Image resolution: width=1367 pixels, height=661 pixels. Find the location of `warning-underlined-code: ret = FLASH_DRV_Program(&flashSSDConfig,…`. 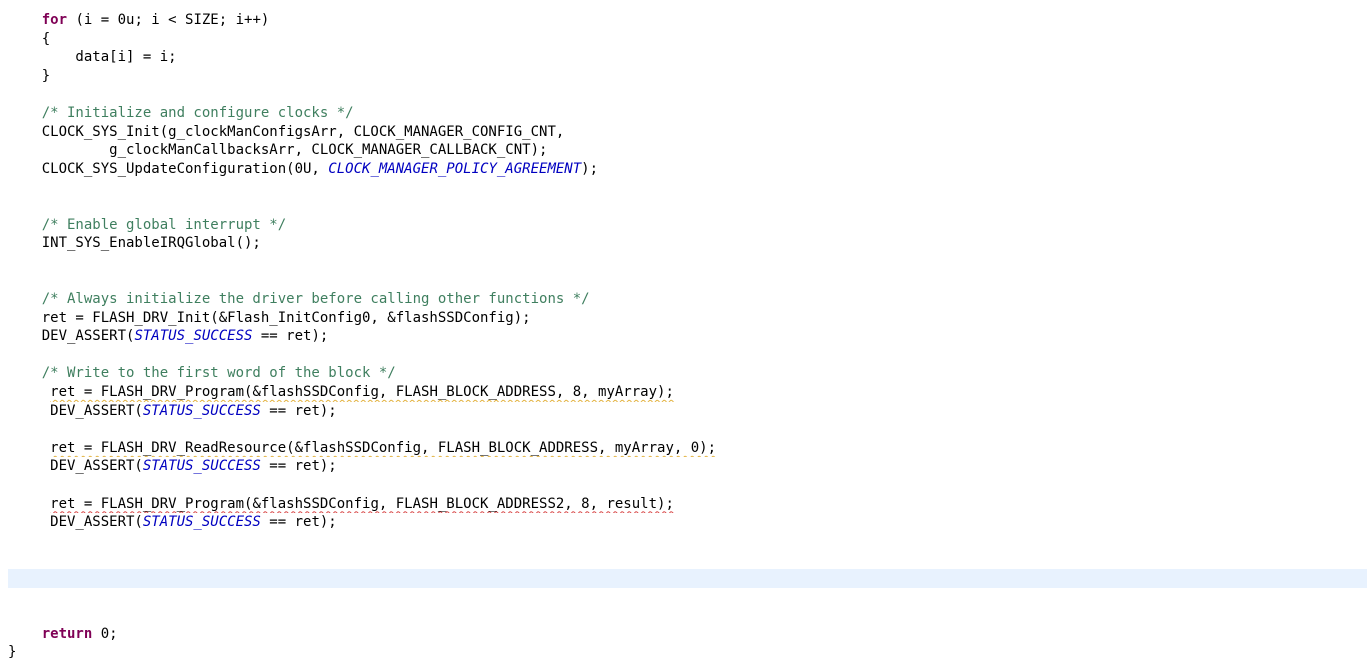

warning-underlined-code: ret = FLASH_DRV_Program(&flashSSDConfig,… is located at coordinates (362, 392).